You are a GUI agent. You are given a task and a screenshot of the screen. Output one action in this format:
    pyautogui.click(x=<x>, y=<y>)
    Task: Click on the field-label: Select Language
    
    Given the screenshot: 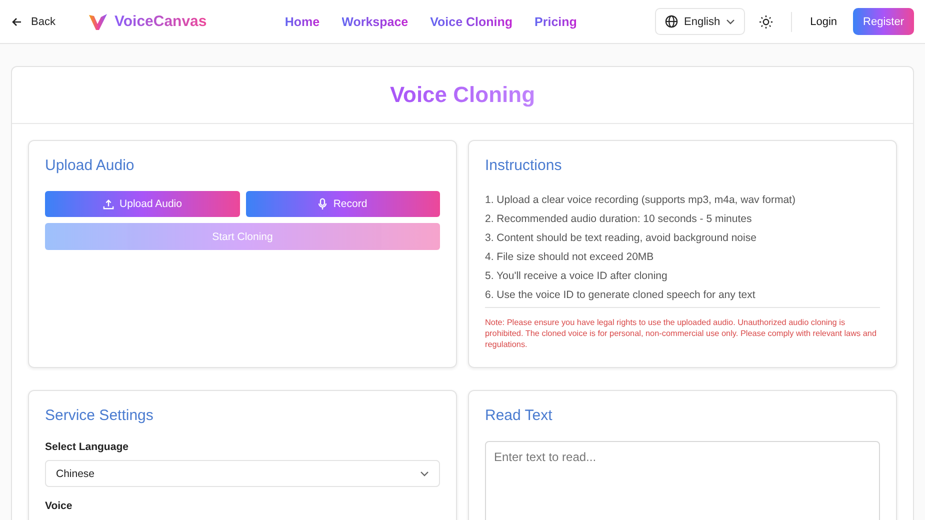 What is the action you would take?
    pyautogui.click(x=87, y=447)
    